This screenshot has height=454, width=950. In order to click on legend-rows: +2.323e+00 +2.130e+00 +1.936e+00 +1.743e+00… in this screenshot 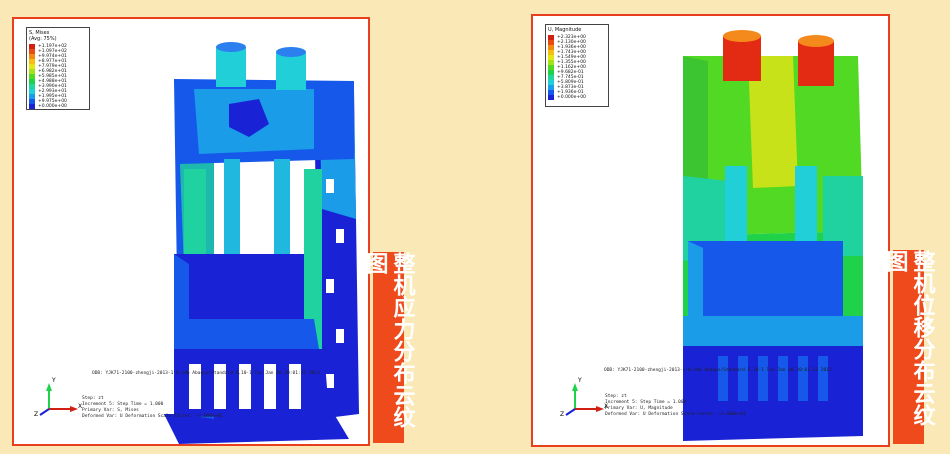, I will do `click(577, 67)`.